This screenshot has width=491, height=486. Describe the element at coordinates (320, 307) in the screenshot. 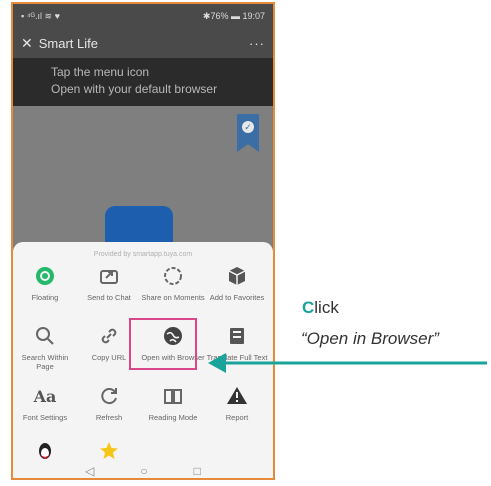

I see `click-instruction: Click` at that location.